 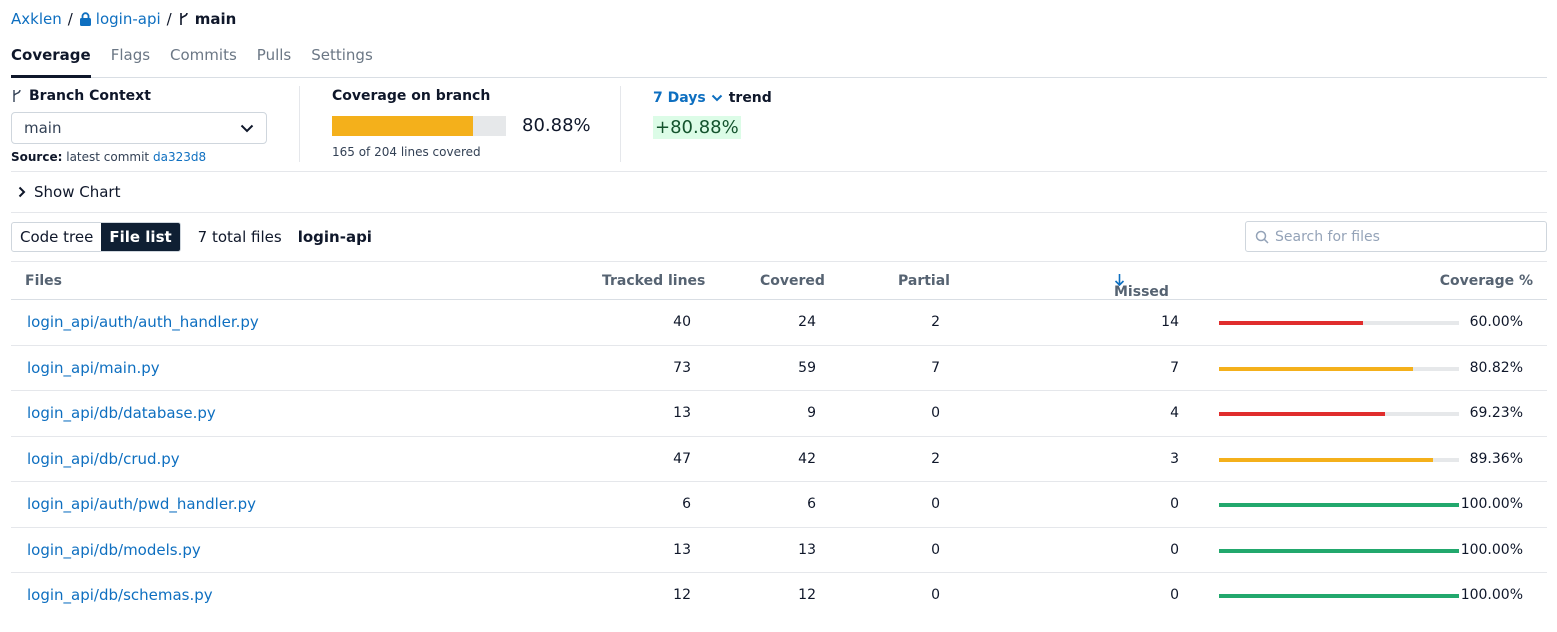 I want to click on source-text: latest commit, so click(x=108, y=157).